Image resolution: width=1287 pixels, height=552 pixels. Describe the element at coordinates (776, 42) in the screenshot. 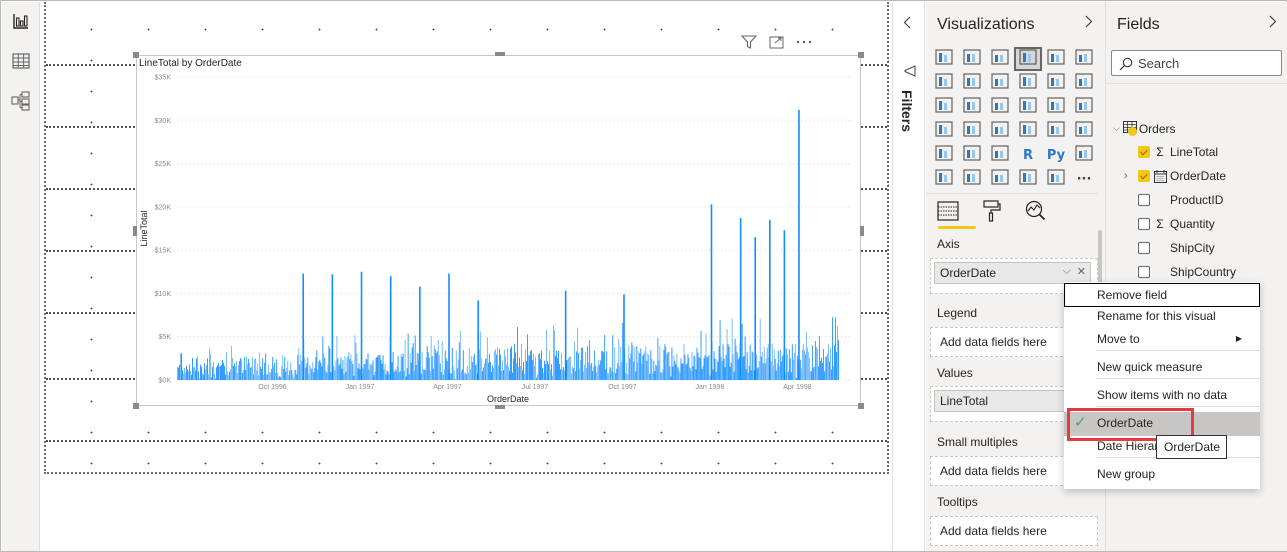

I see `focus-mode-button` at that location.